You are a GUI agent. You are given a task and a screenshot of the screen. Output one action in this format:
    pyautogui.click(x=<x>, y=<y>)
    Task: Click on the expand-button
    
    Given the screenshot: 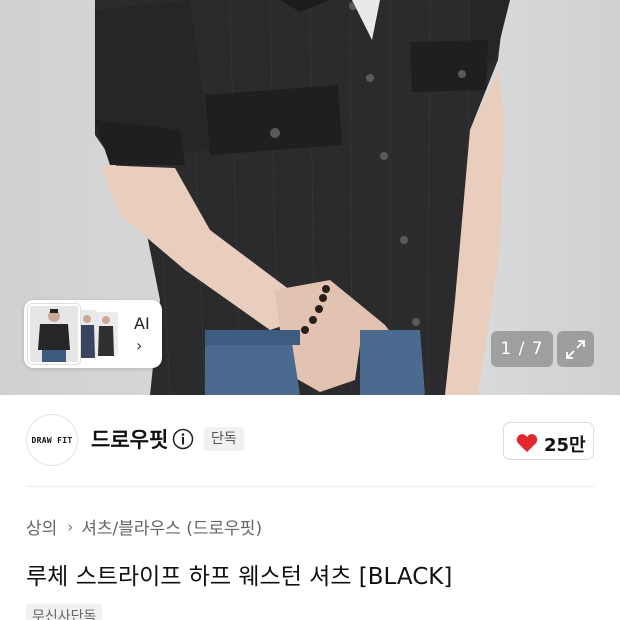 What is the action you would take?
    pyautogui.click(x=575, y=349)
    